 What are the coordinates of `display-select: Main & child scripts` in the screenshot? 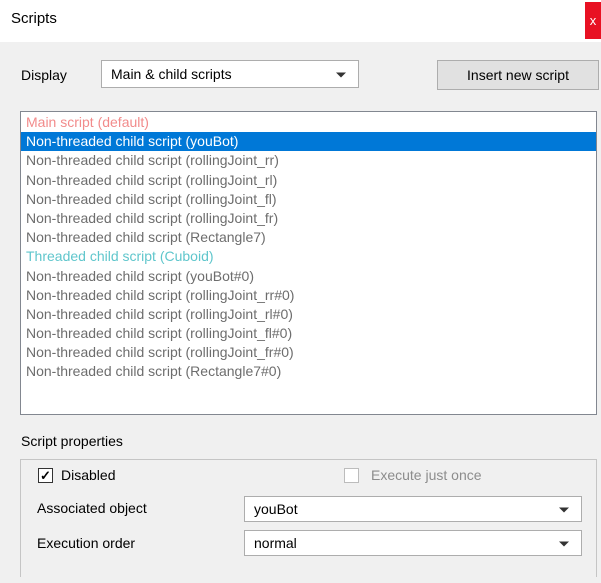 It's located at (230, 74).